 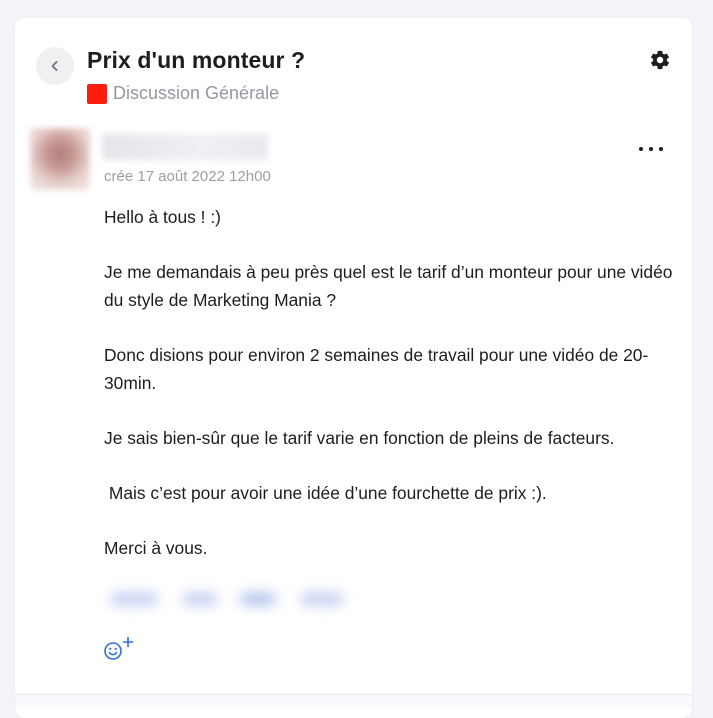 I want to click on topic-title: Prix d'un monteur ?, so click(x=196, y=60).